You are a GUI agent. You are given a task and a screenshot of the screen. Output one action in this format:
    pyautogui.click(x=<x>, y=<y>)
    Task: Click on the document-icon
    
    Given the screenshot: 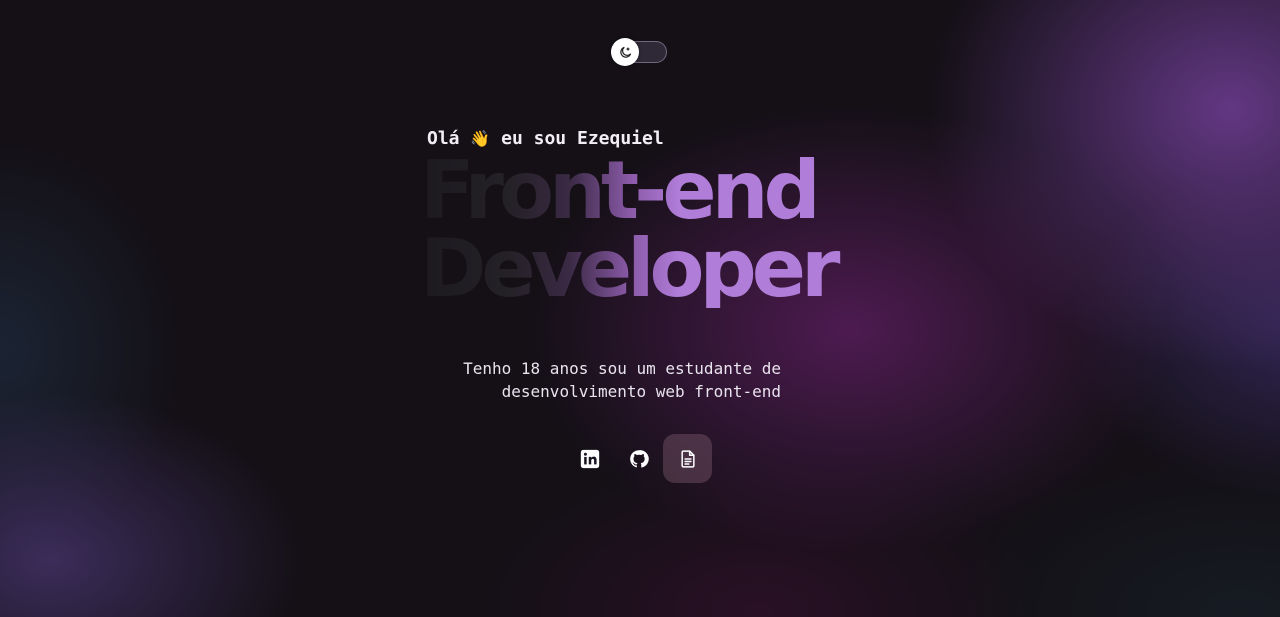 What is the action you would take?
    pyautogui.click(x=687, y=458)
    